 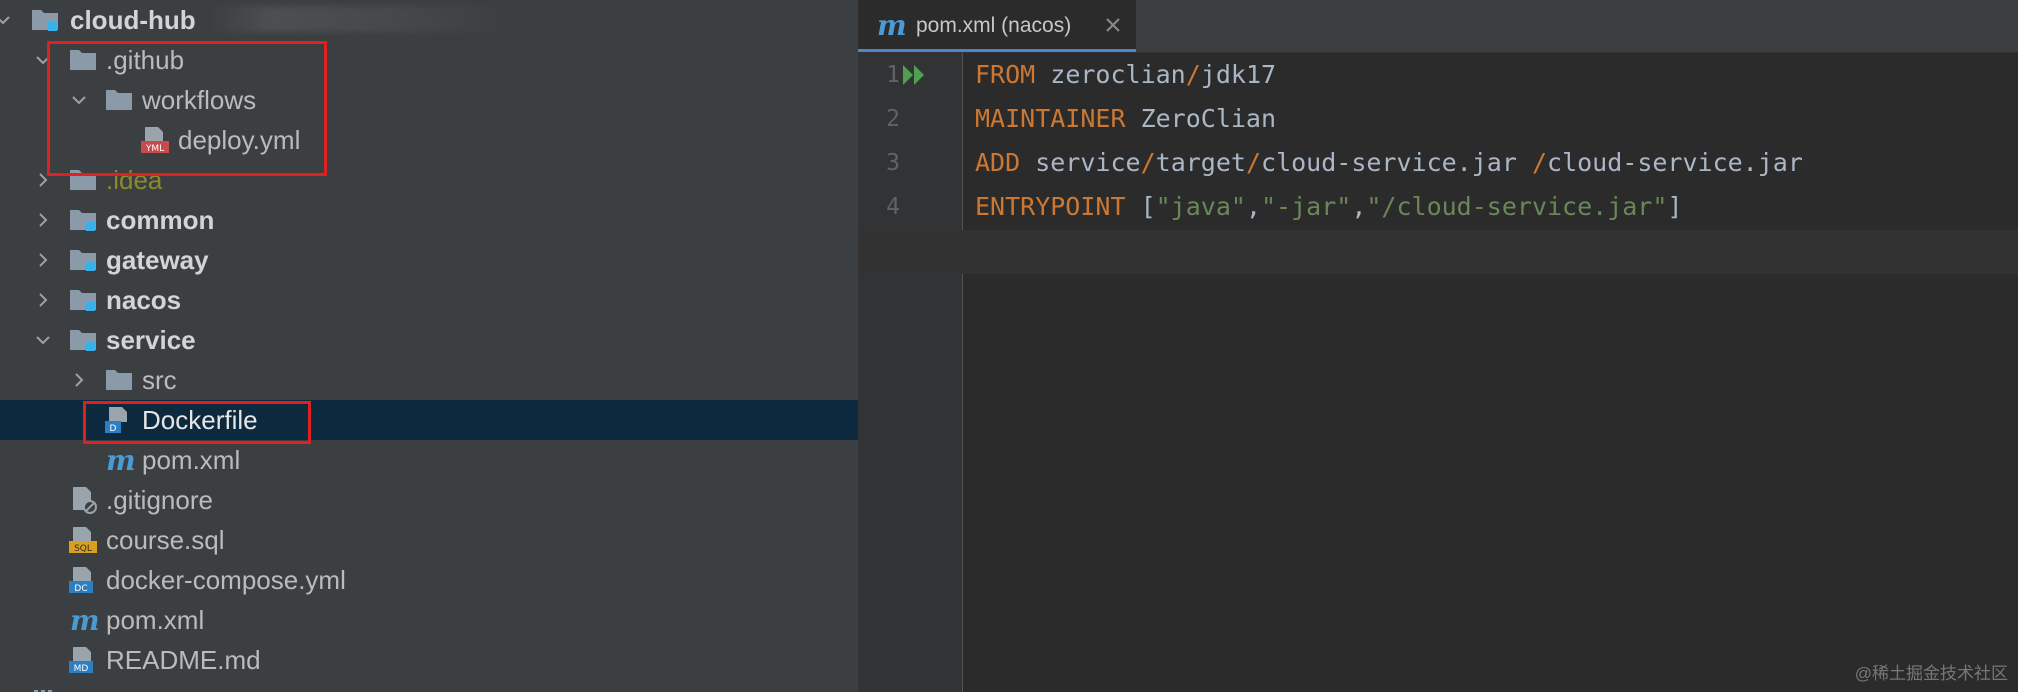 I want to click on tree-item-partial, so click(x=429, y=686).